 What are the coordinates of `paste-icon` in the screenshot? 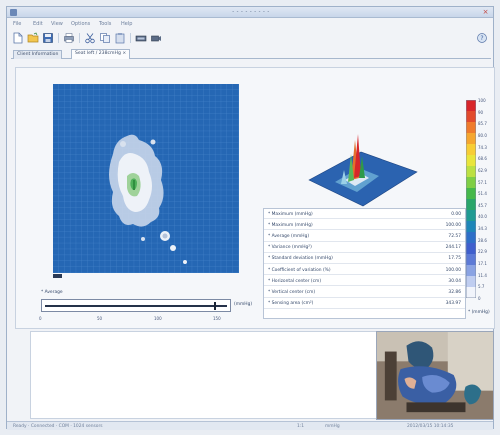 It's located at (120, 37).